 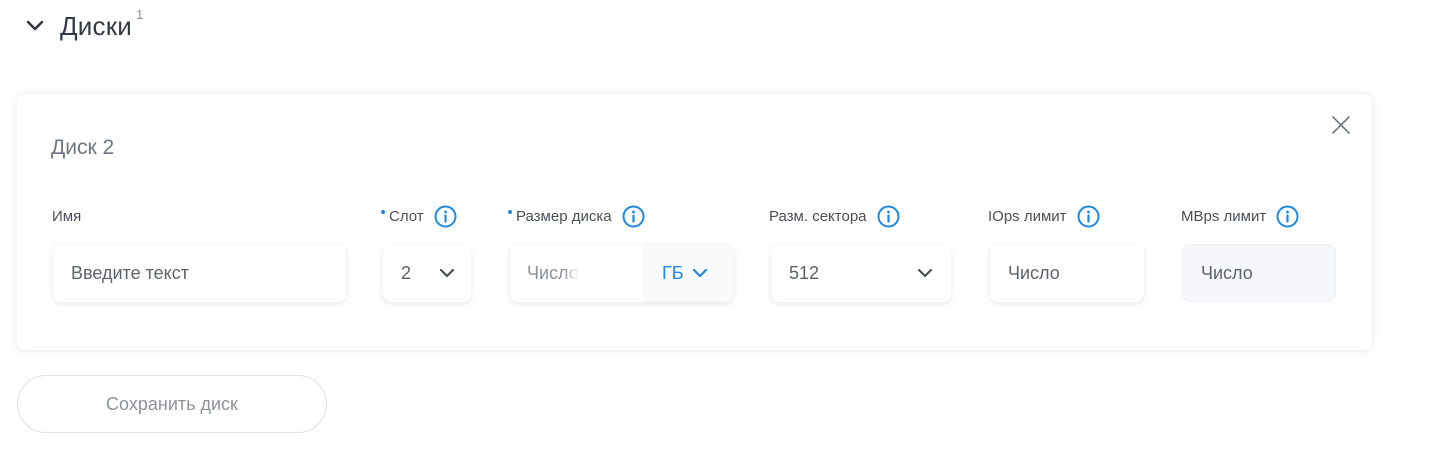 I want to click on mbps-input: Число, so click(x=1259, y=273).